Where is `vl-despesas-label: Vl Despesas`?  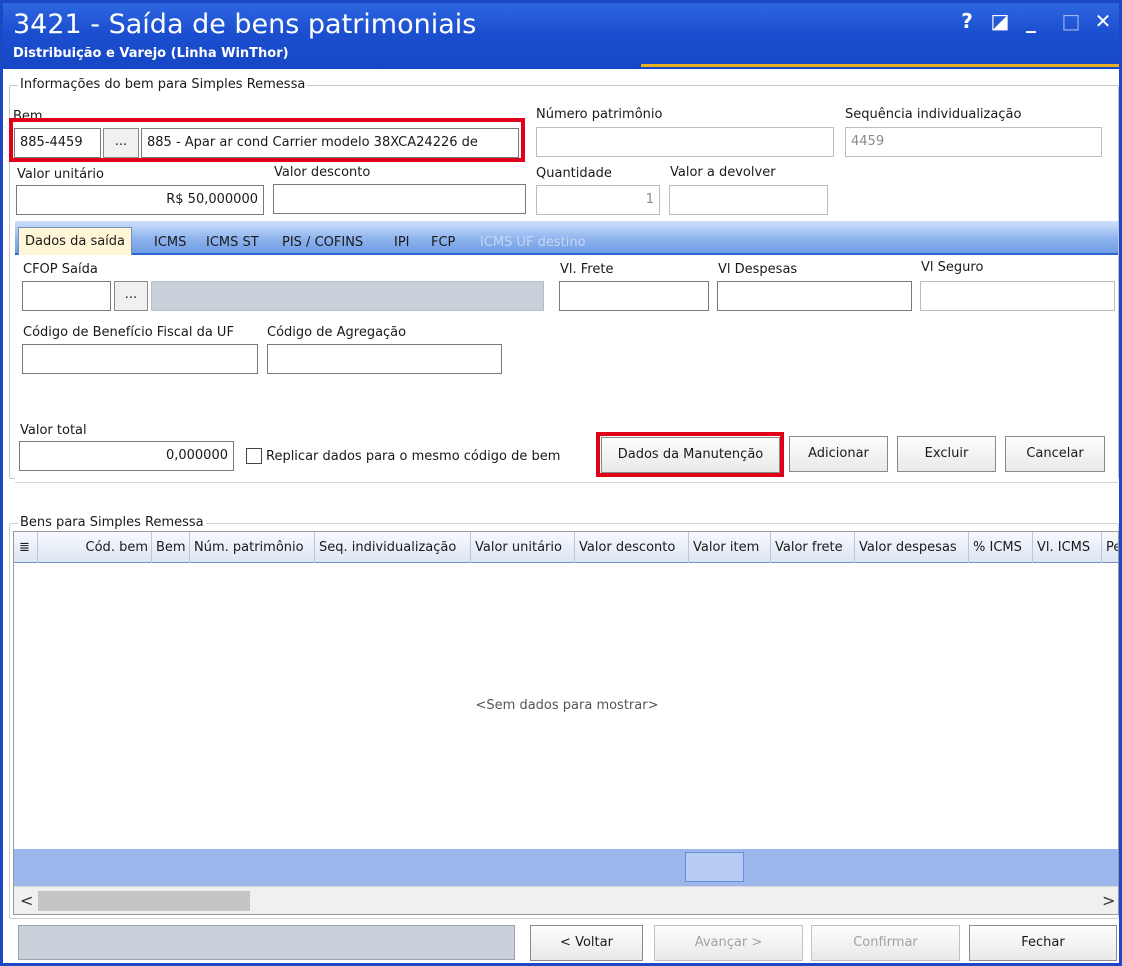 vl-despesas-label: Vl Despesas is located at coordinates (758, 269).